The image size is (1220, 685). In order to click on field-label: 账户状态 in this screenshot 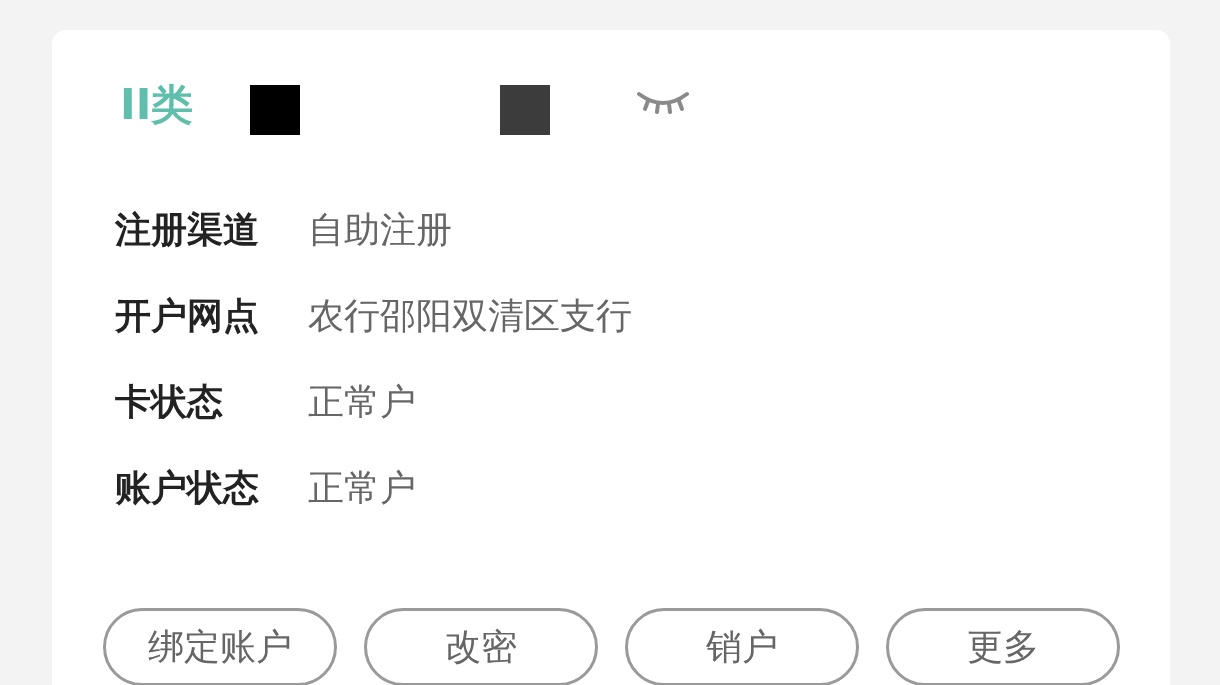, I will do `click(187, 487)`.